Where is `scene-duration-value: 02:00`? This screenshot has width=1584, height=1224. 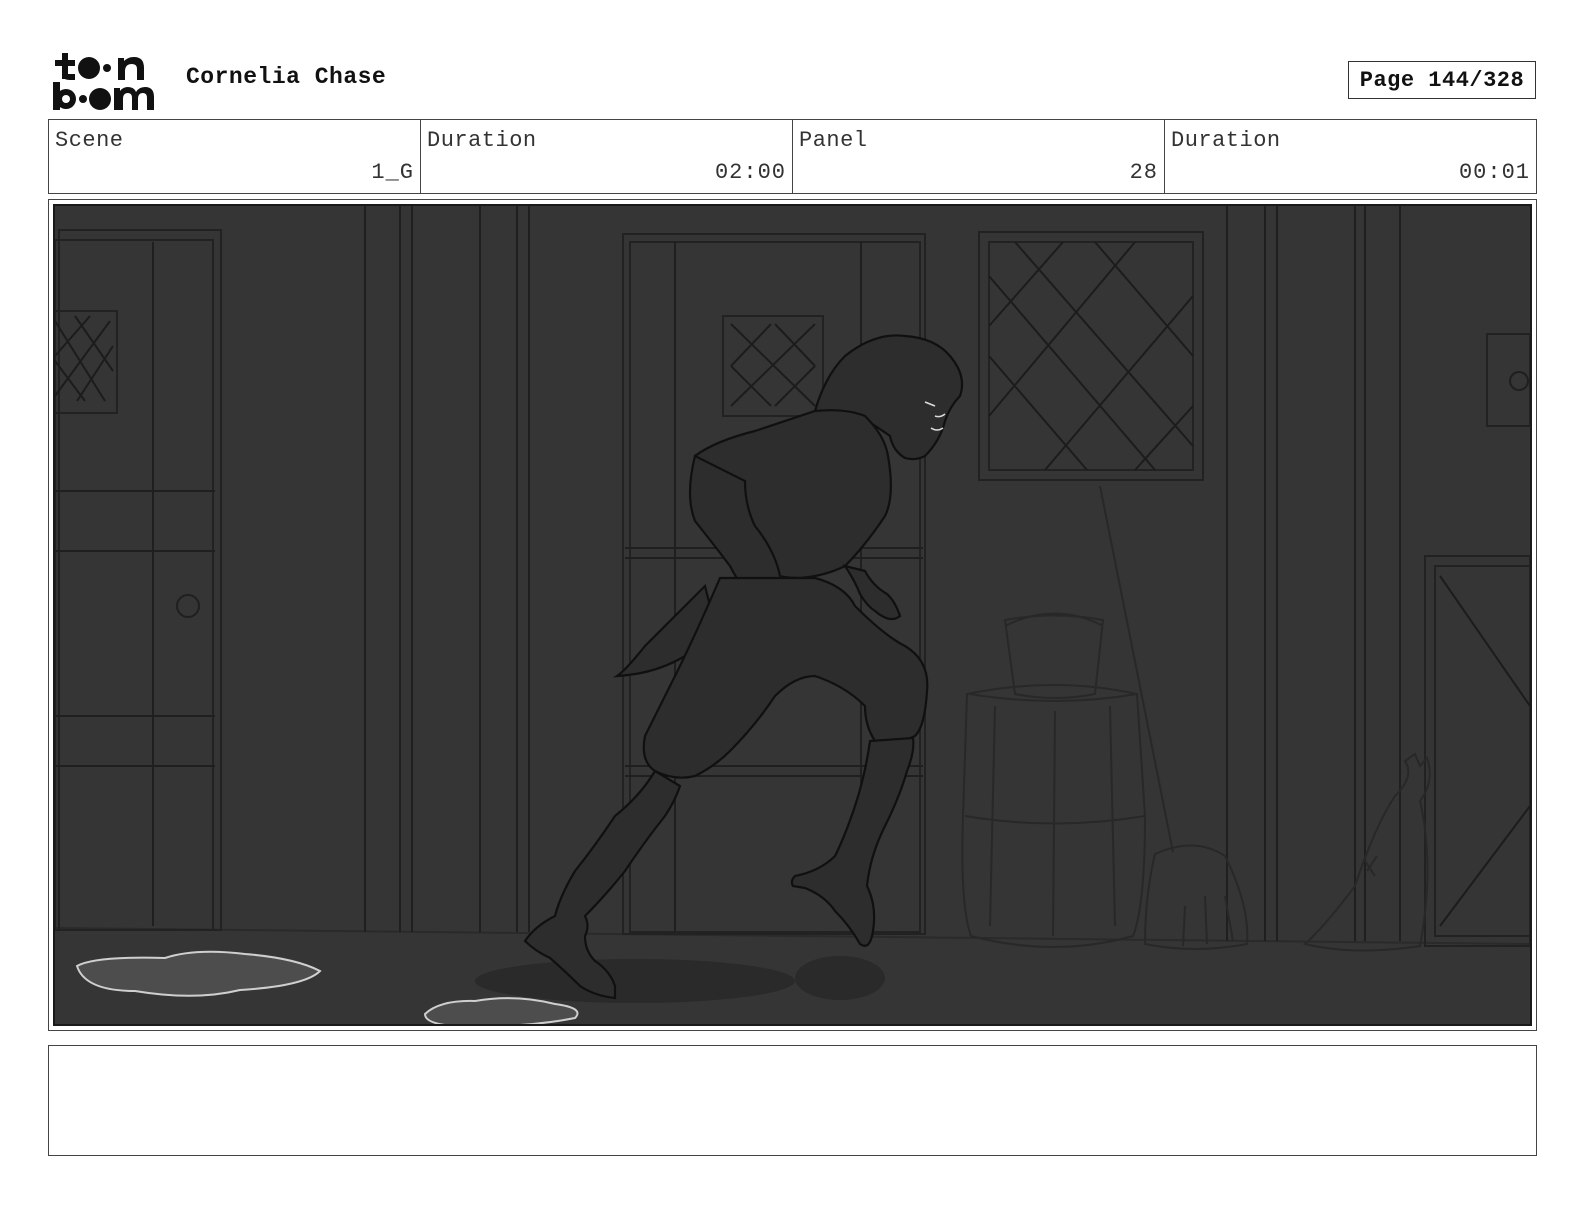 scene-duration-value: 02:00 is located at coordinates (750, 172).